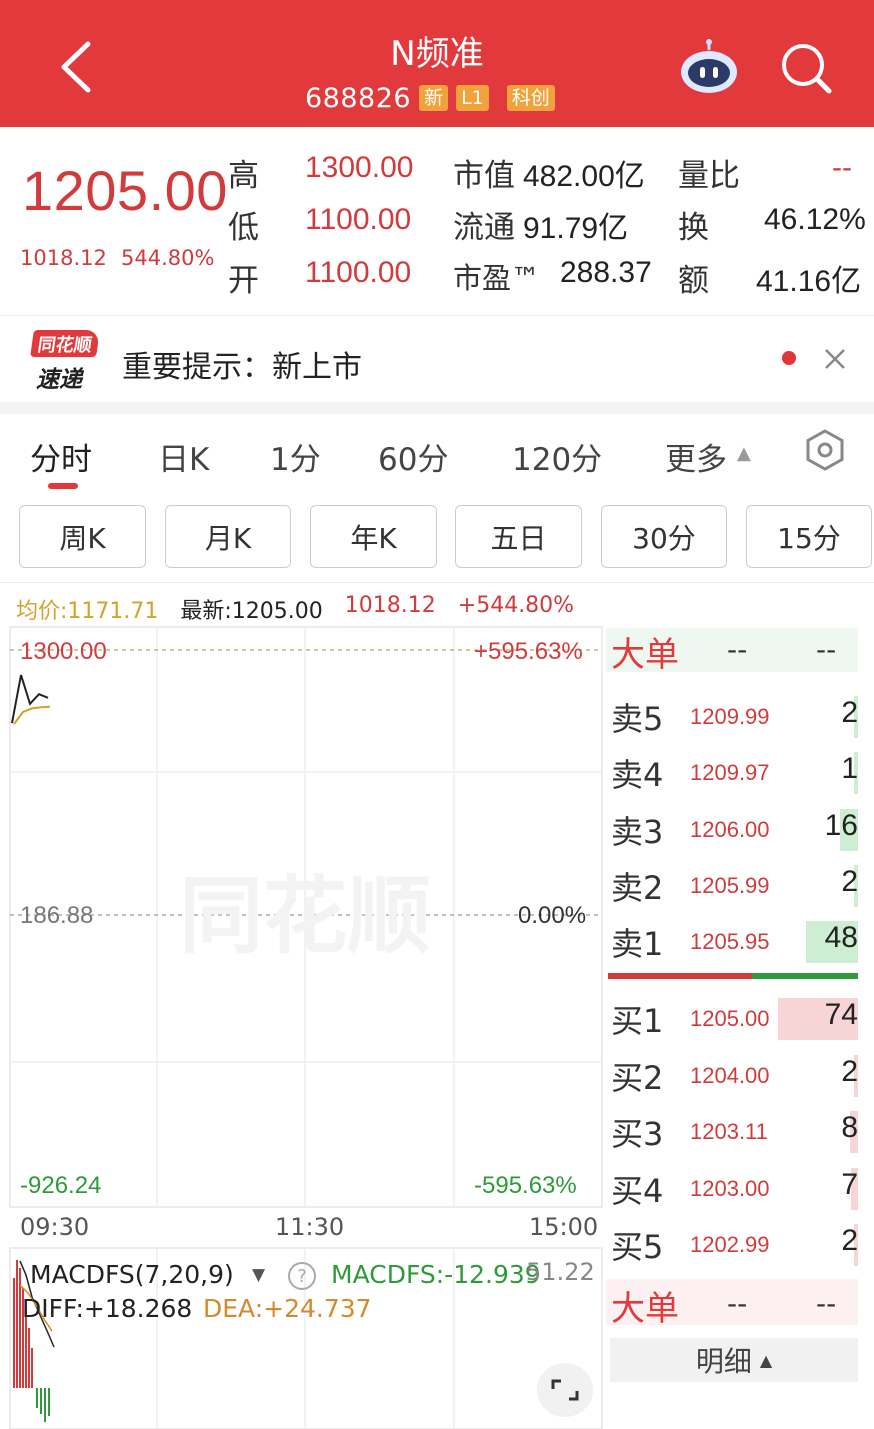  What do you see at coordinates (61, 456) in the screenshot?
I see `tab-intraday: 分时` at bounding box center [61, 456].